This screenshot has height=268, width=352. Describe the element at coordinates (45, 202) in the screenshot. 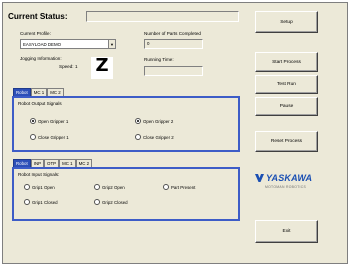

I see `radio-label: Grip1 Closed` at that location.